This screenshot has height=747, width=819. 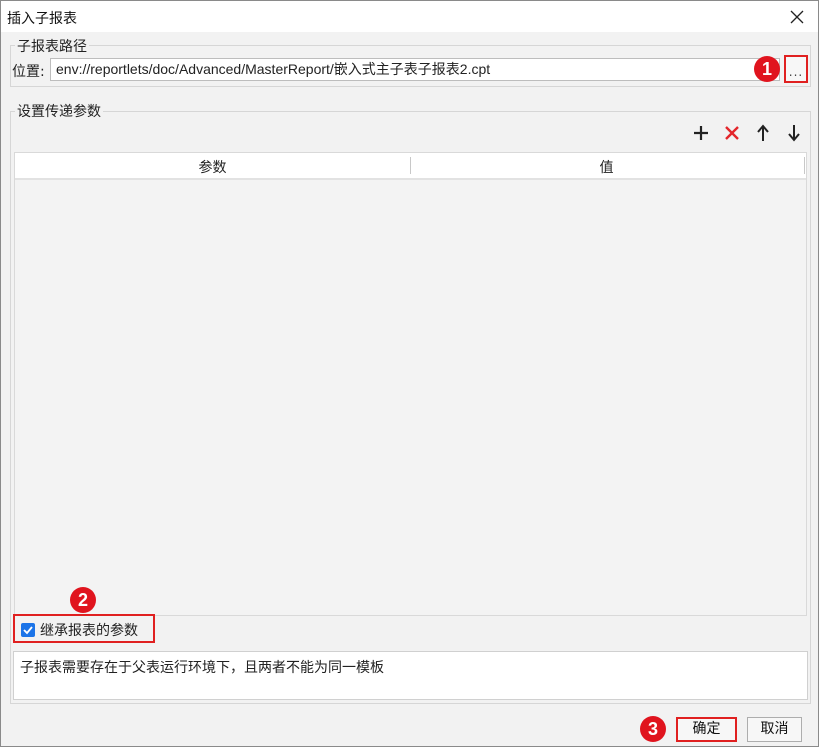 What do you see at coordinates (410, 675) in the screenshot?
I see `info-note: 子报表需要存在于父表运行环境下，且两者不能为同一模板` at bounding box center [410, 675].